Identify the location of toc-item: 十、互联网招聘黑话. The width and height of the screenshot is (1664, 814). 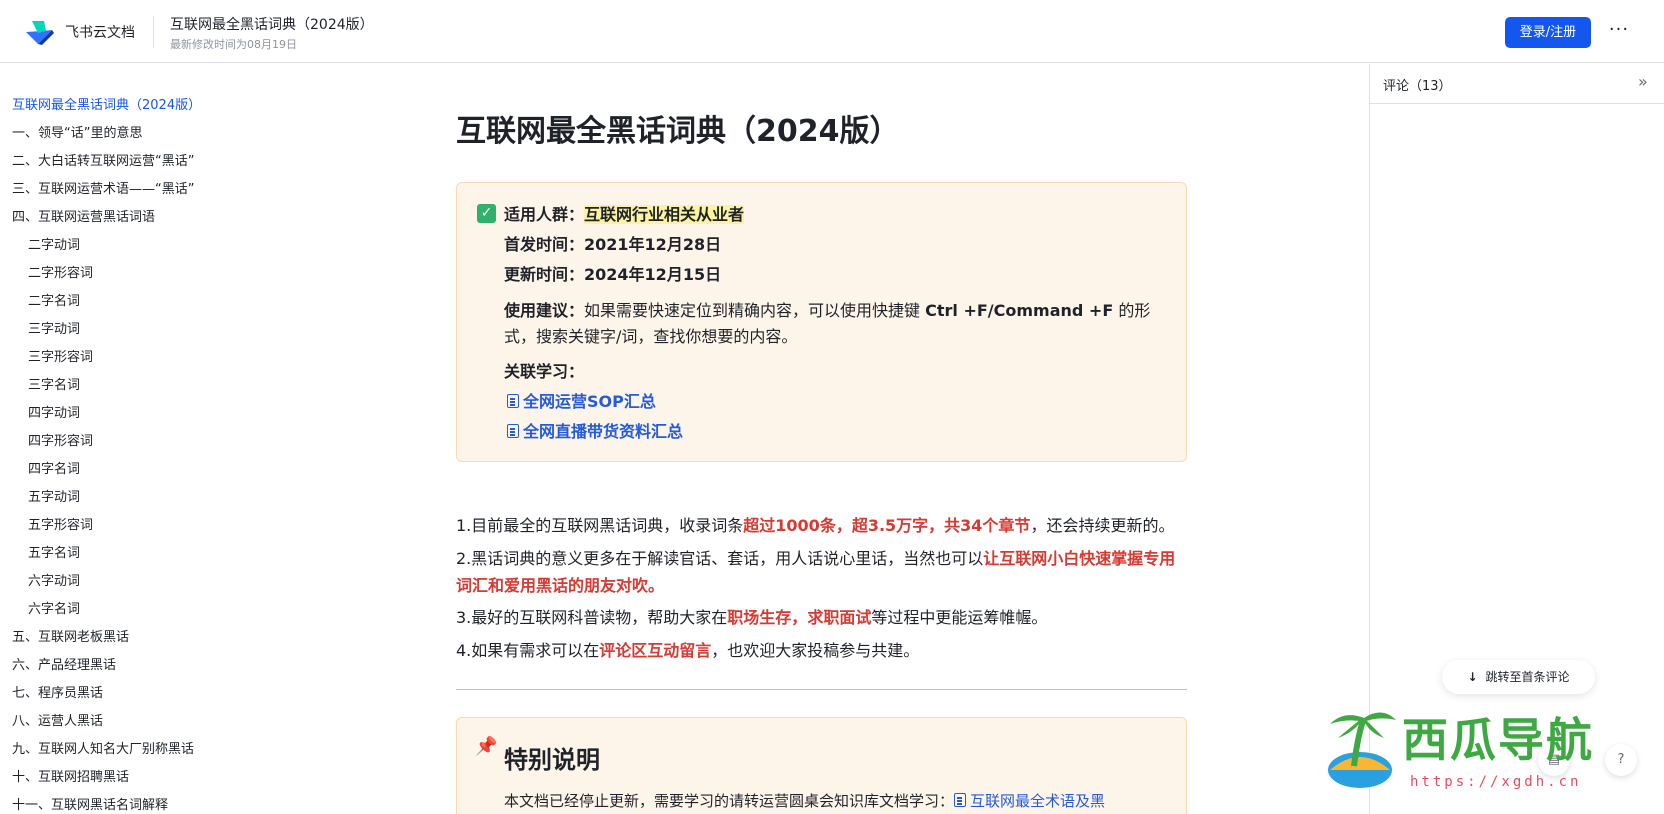
(130, 778).